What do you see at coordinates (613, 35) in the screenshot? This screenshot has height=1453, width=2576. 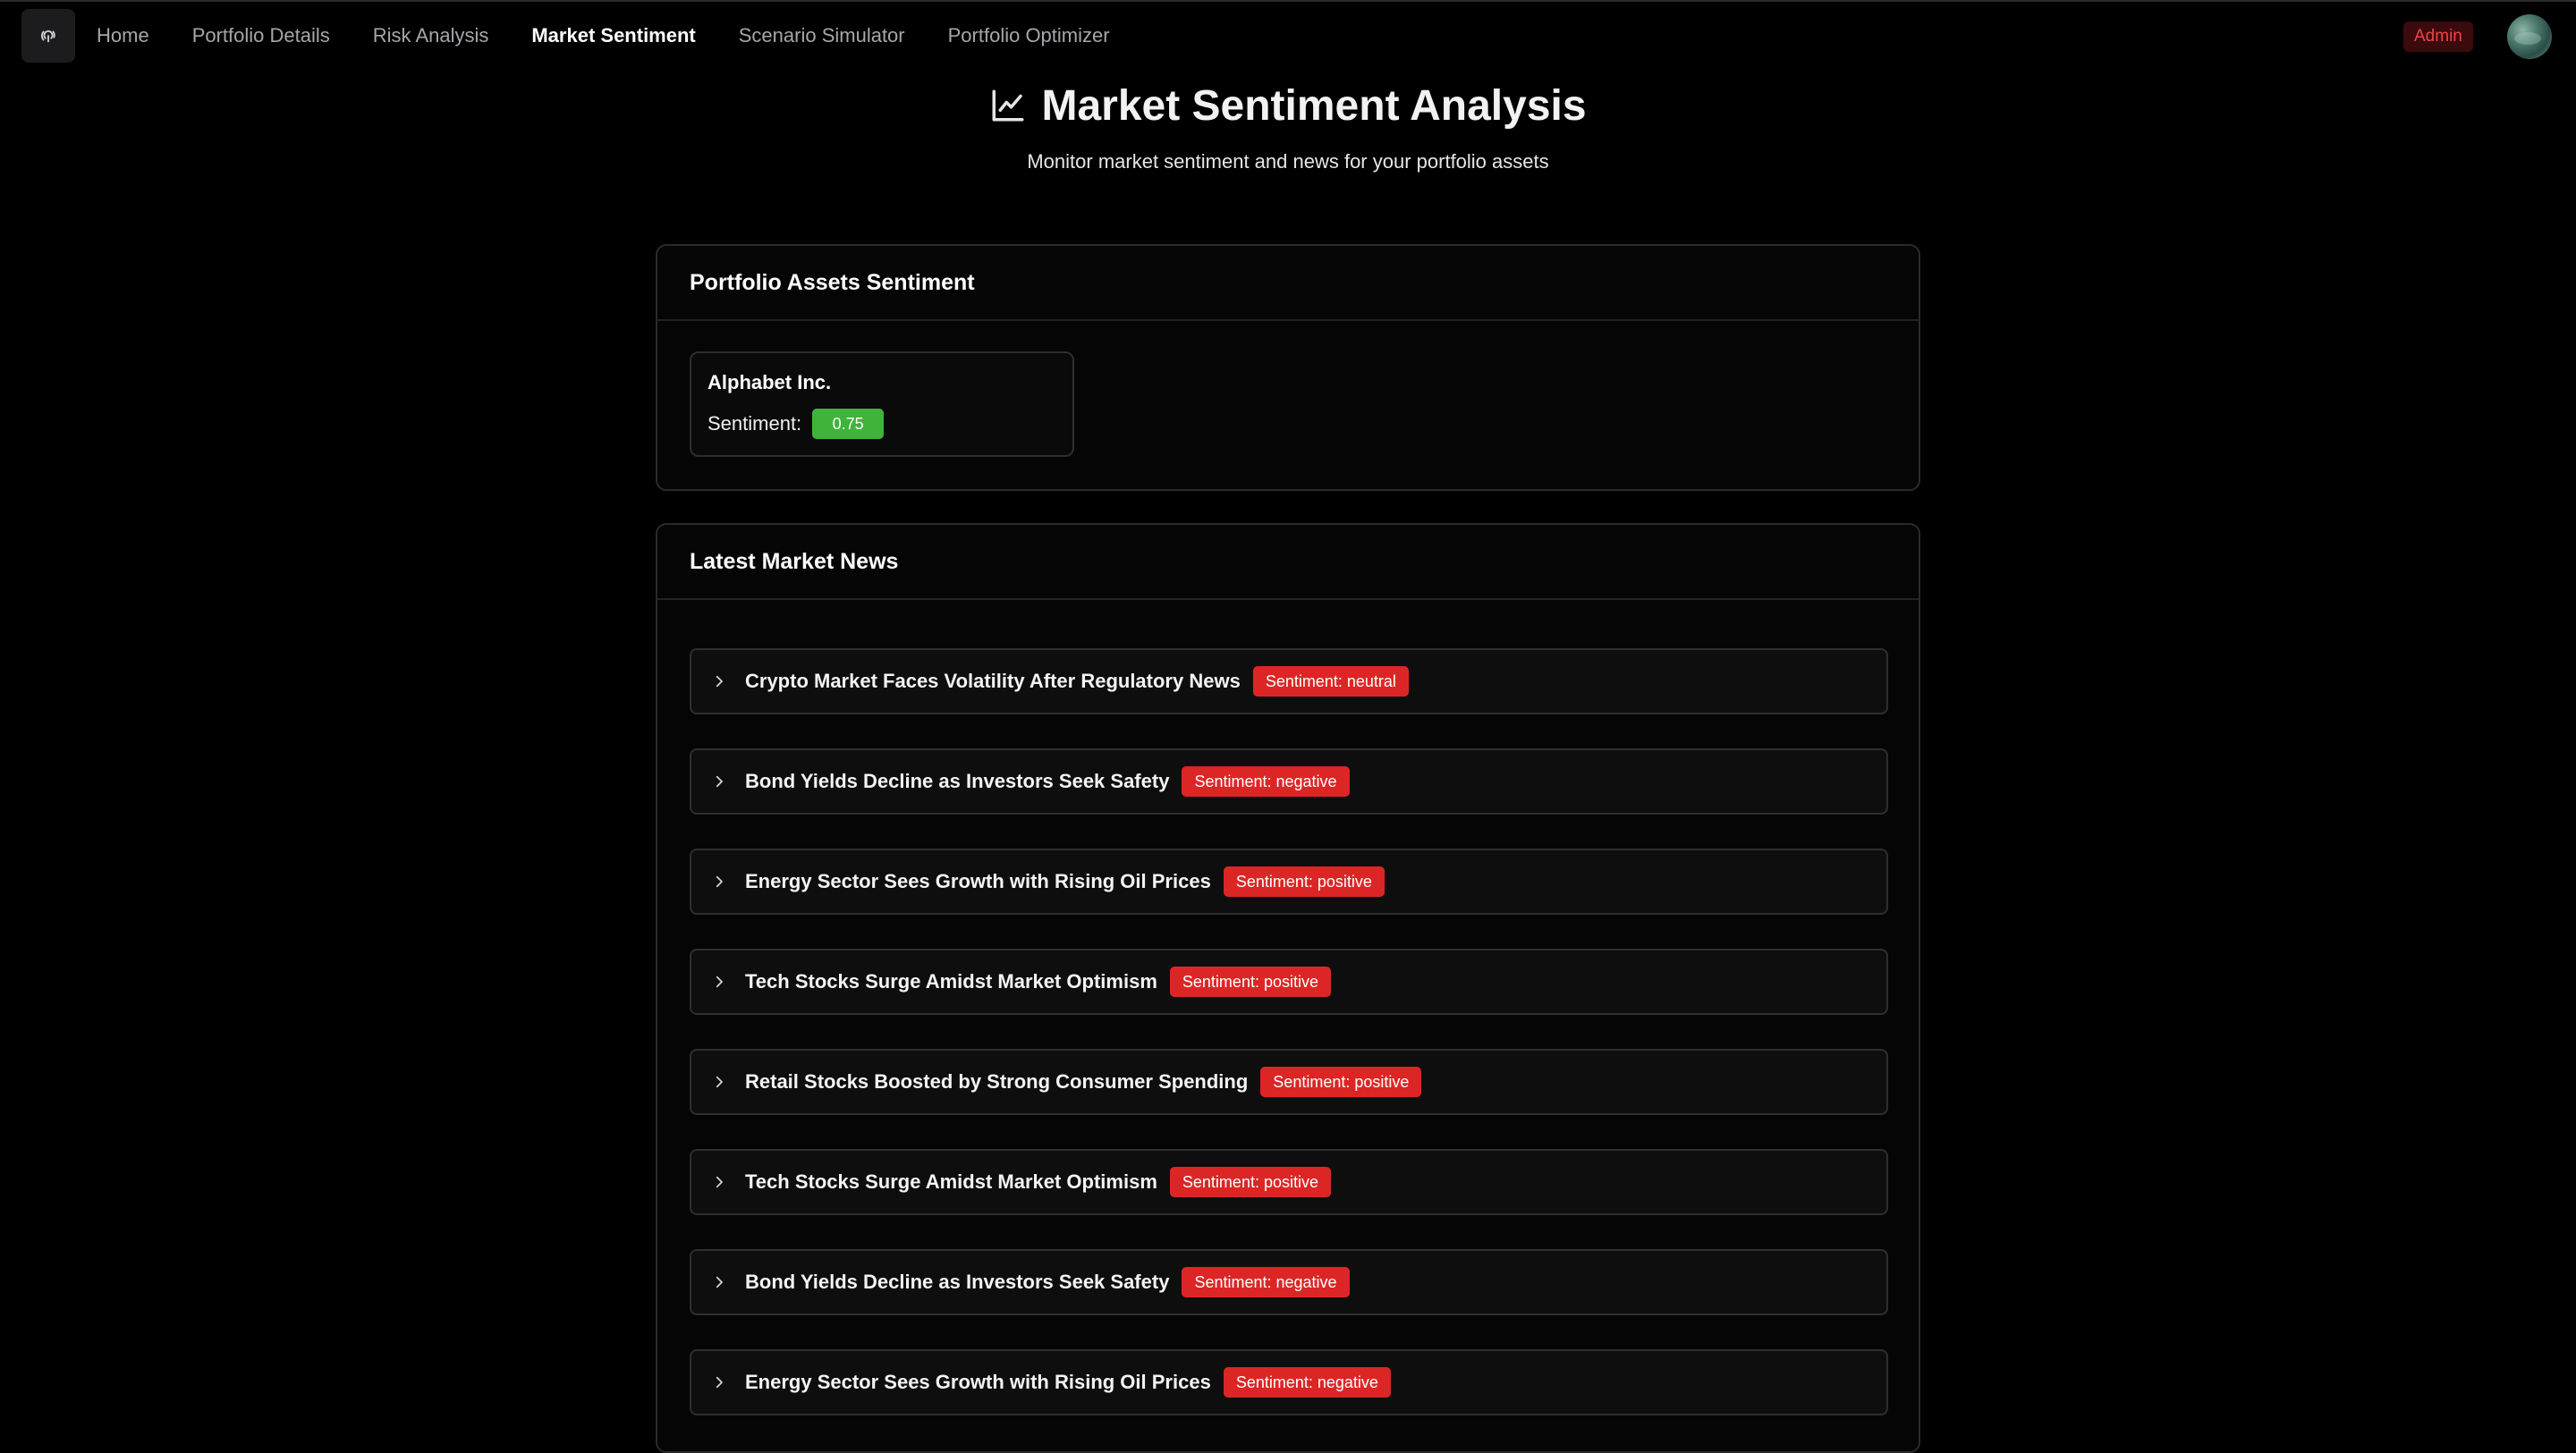 I see `nav-item-market-sentiment: Market Sentiment` at bounding box center [613, 35].